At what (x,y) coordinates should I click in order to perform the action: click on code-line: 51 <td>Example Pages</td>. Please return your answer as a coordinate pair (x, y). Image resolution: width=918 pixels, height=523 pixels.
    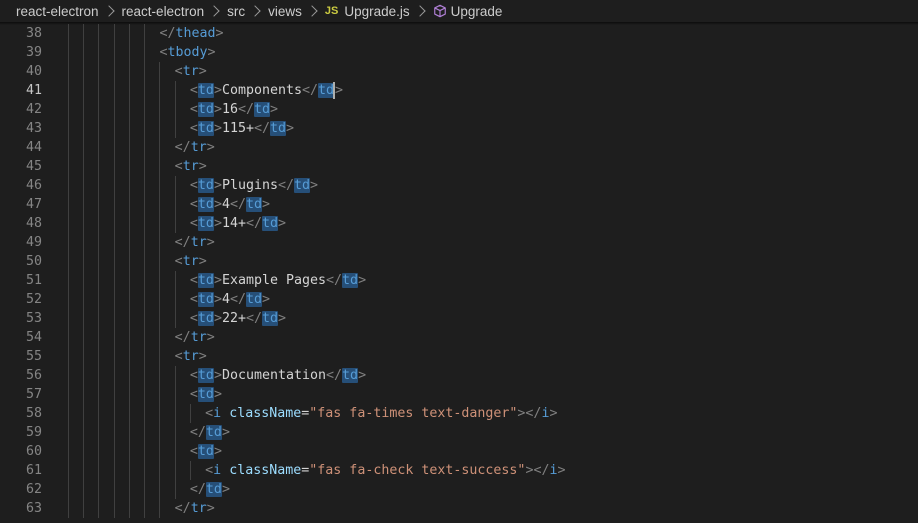
    Looking at the image, I should click on (459, 280).